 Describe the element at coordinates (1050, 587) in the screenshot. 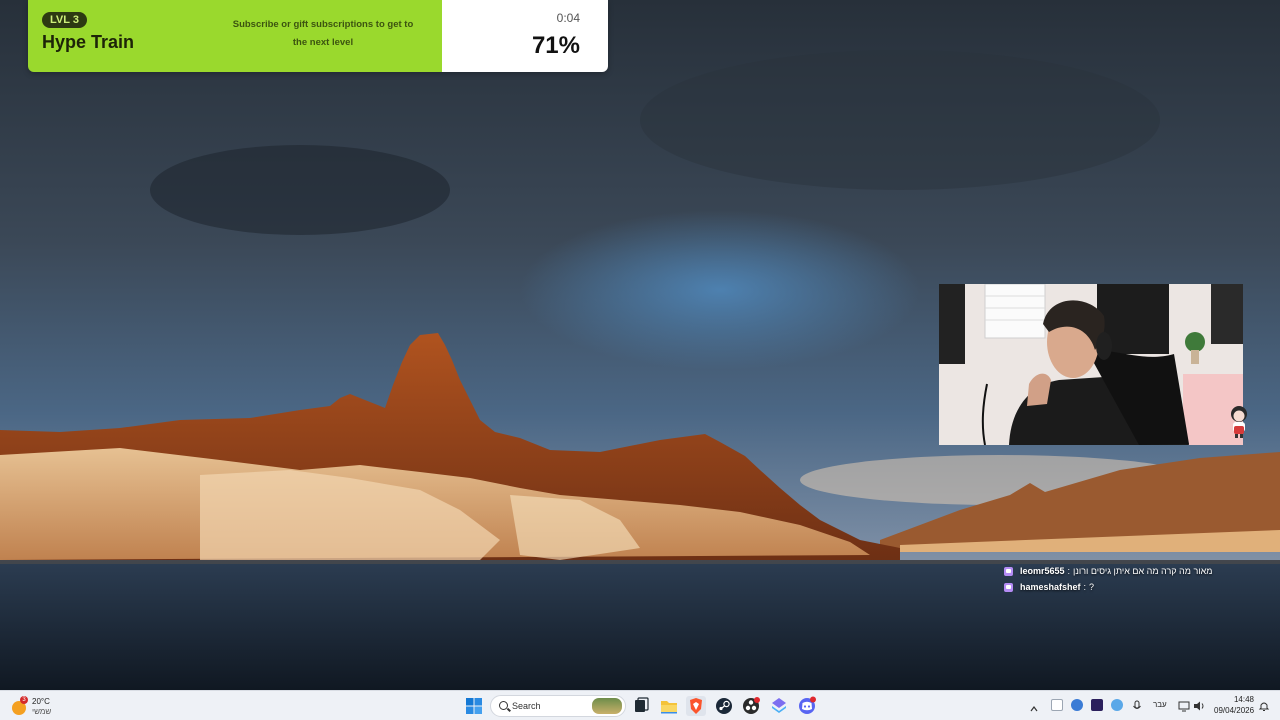

I see `chat-username: hameshafshef` at that location.